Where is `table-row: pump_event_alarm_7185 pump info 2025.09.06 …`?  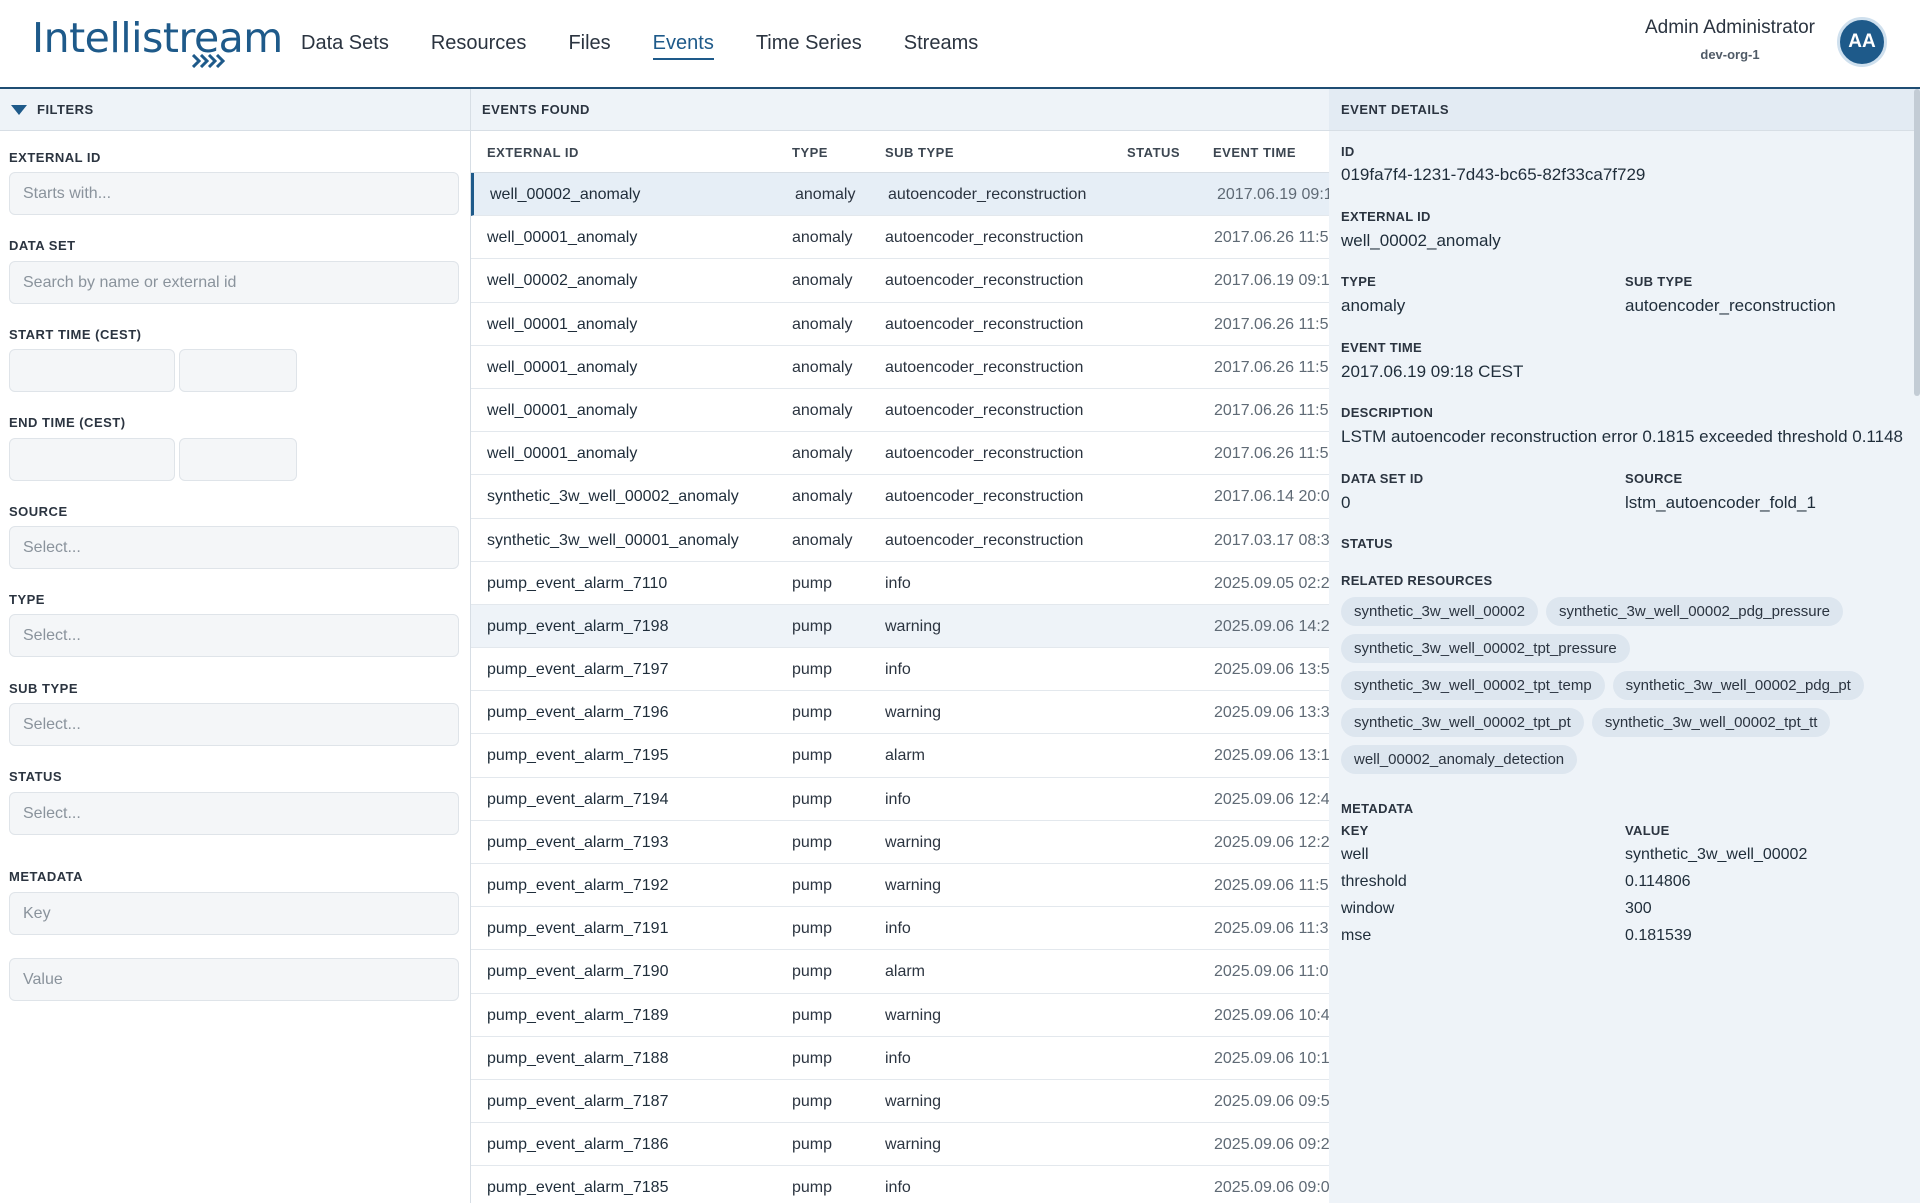
table-row: pump_event_alarm_7185 pump info 2025.09.06 … is located at coordinates (900, 1184).